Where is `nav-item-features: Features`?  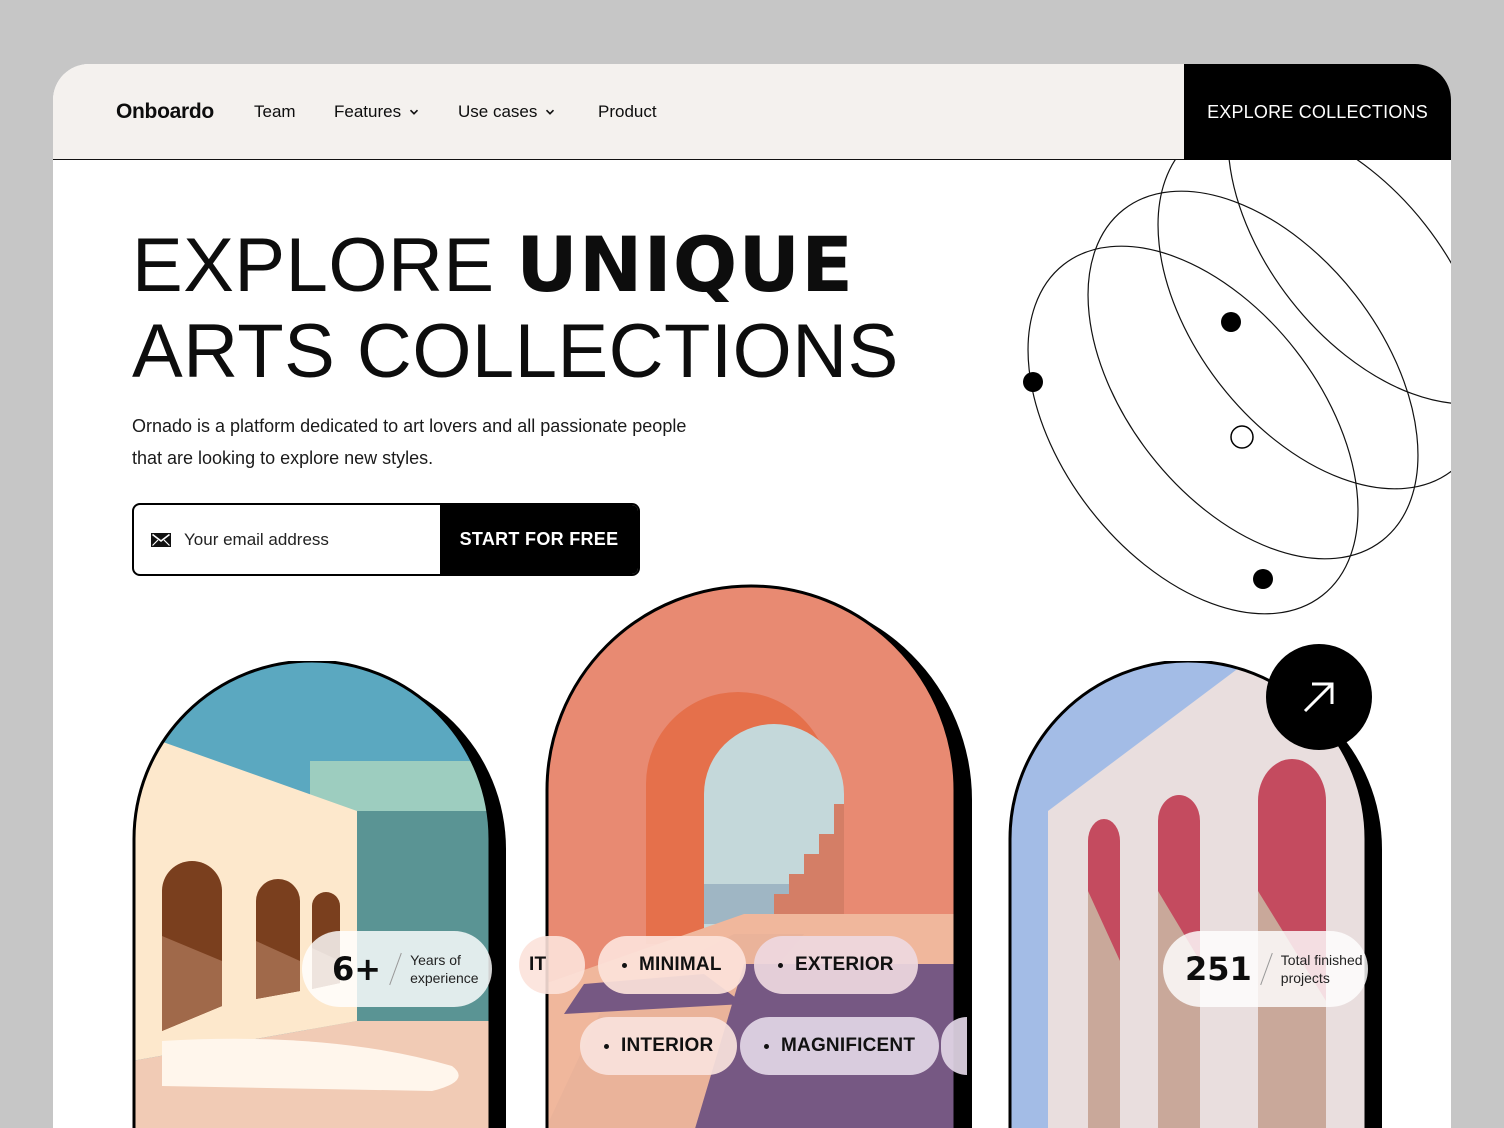
nav-item-features: Features is located at coordinates (376, 112).